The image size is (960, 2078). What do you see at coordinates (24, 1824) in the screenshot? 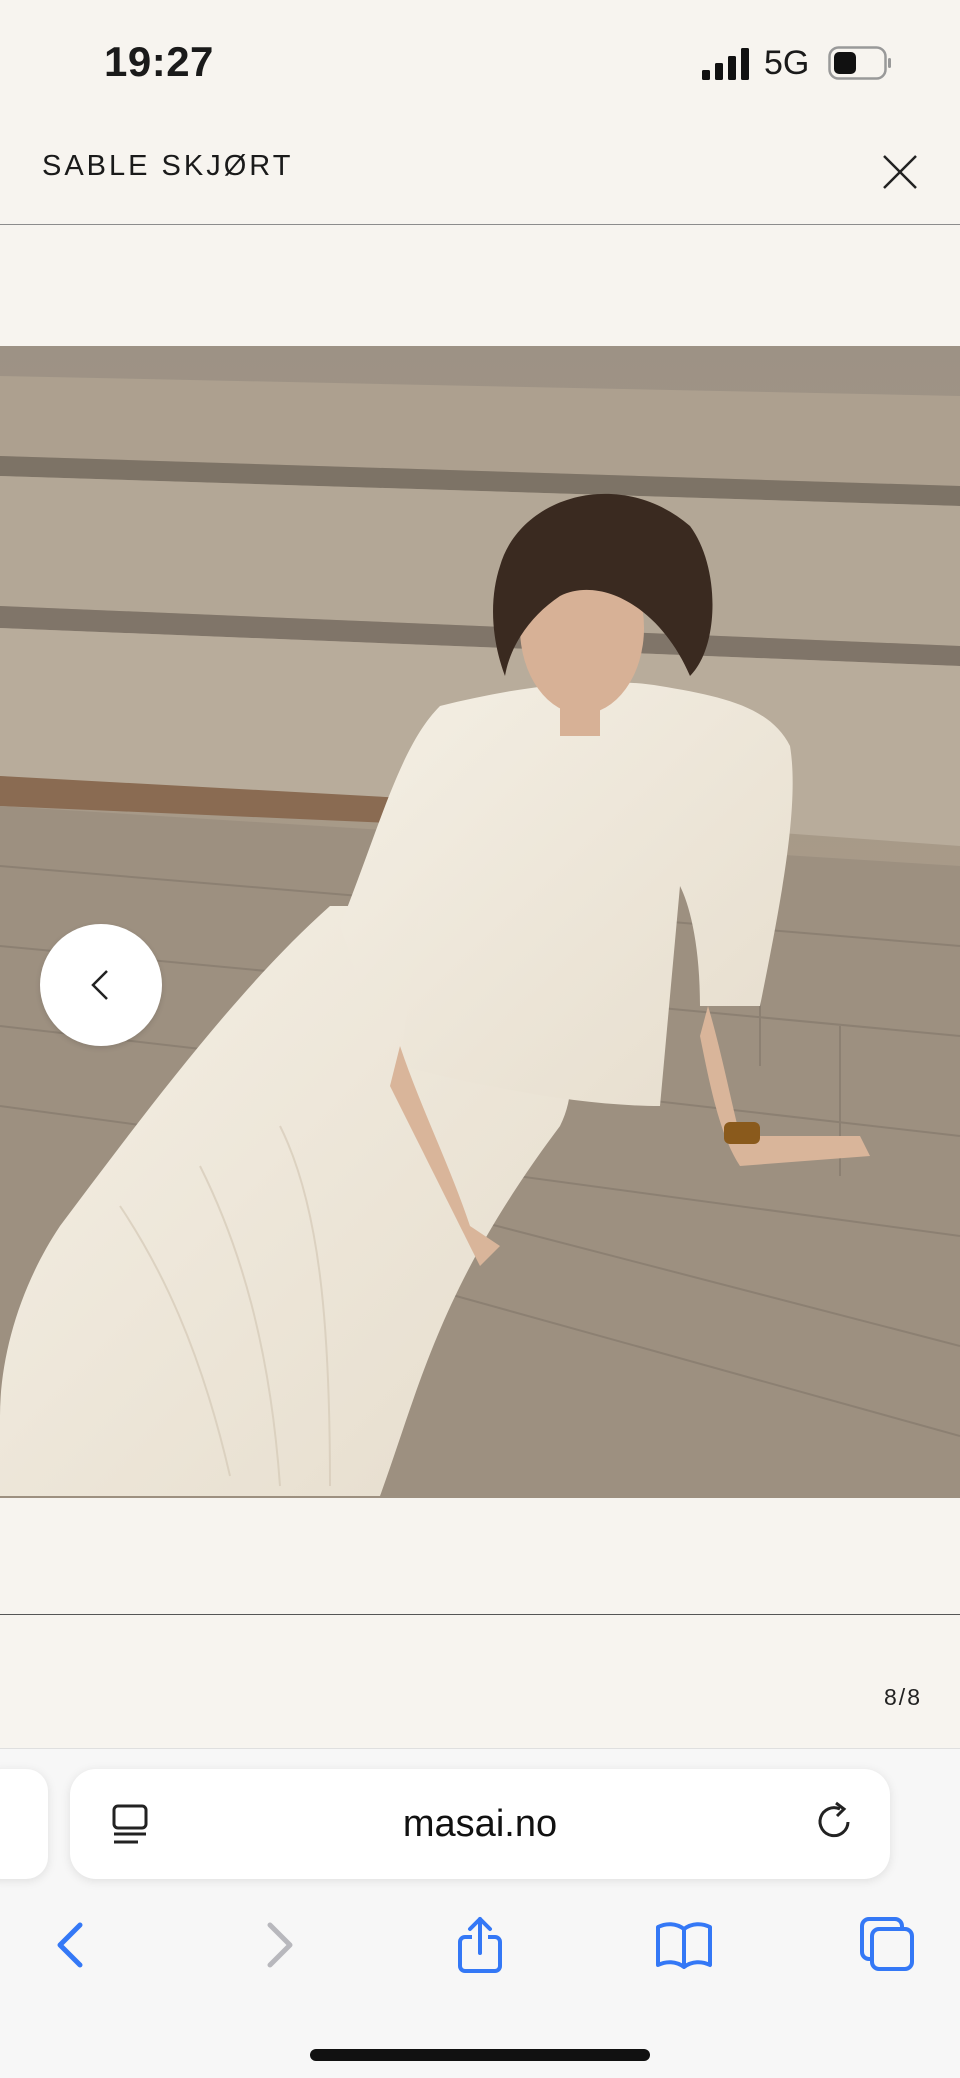
I see `previous-tab-preview` at bounding box center [24, 1824].